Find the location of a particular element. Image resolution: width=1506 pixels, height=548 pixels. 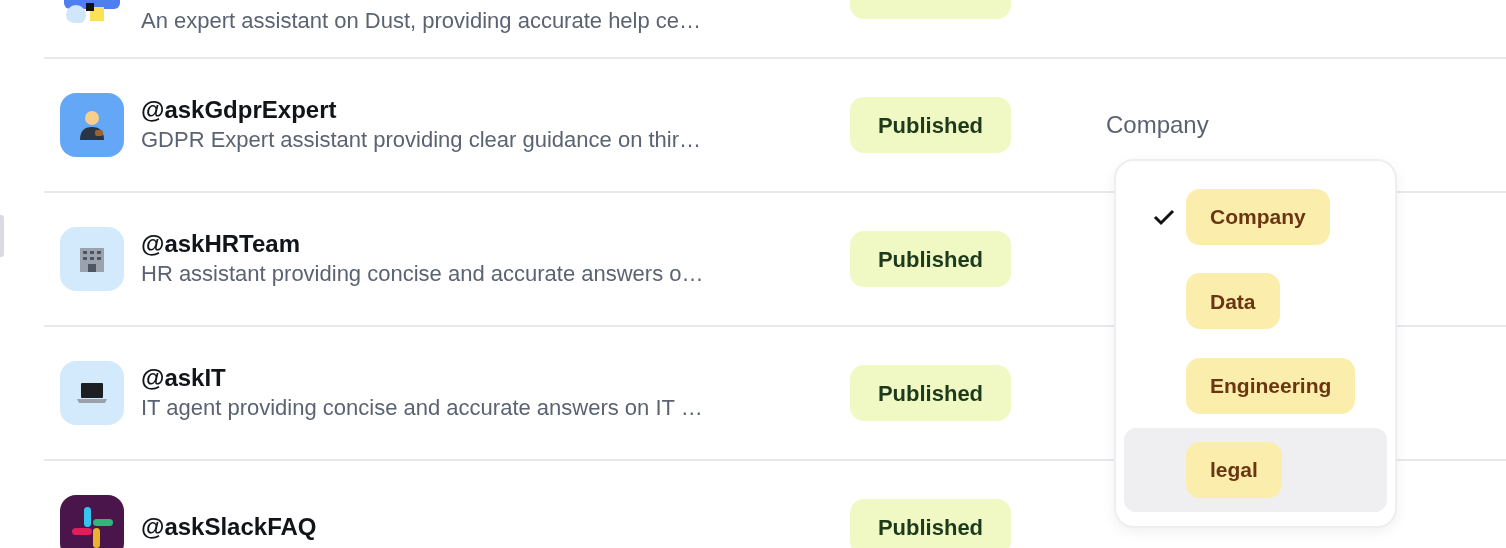

laptop-icon is located at coordinates (92, 393).